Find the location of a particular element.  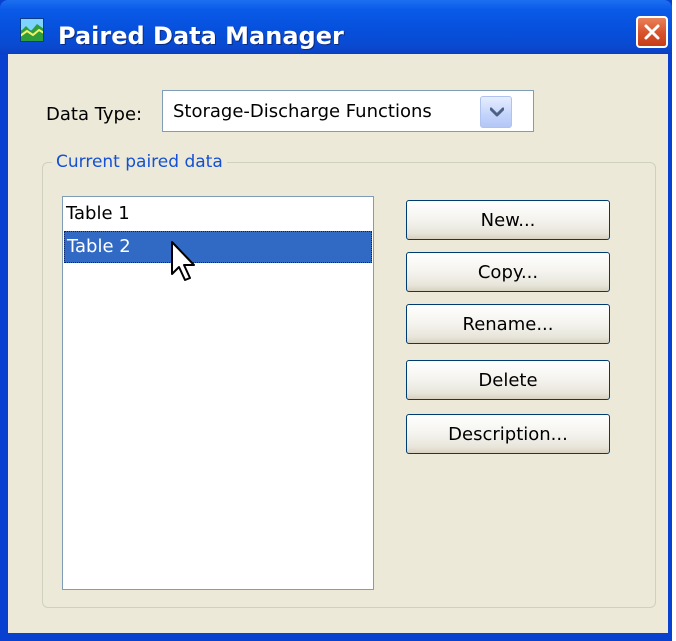

chevron-down-icon is located at coordinates (497, 112).